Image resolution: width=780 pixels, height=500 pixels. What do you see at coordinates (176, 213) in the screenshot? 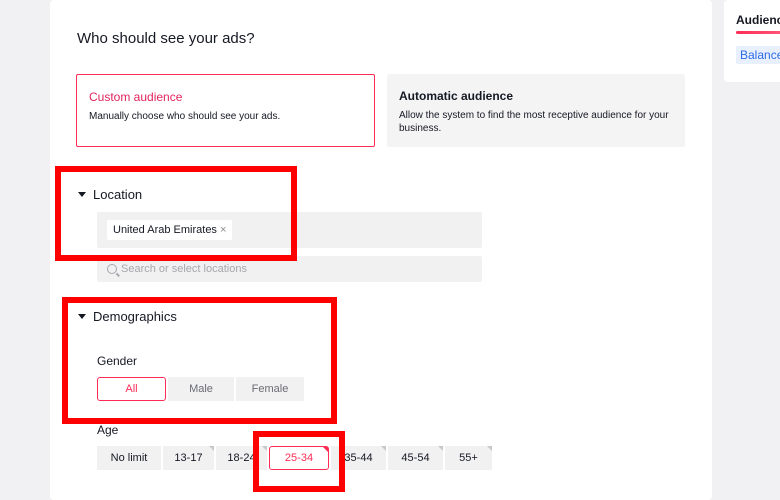
I see `location-highlight-box` at bounding box center [176, 213].